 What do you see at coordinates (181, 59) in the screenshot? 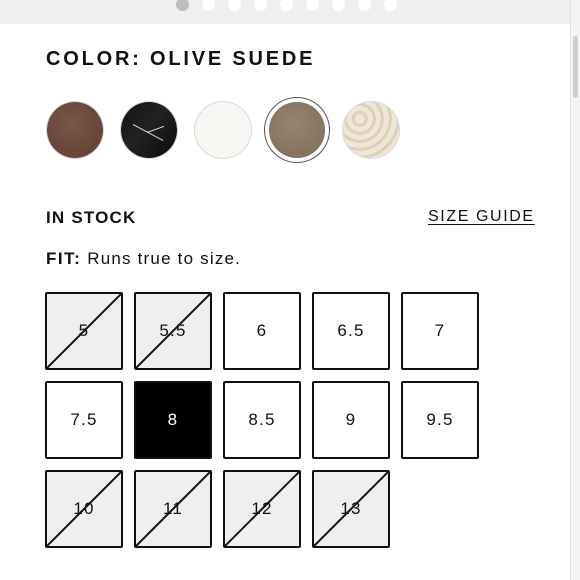
I see `color-heading: COLOR: OLIVE SUEDE` at bounding box center [181, 59].